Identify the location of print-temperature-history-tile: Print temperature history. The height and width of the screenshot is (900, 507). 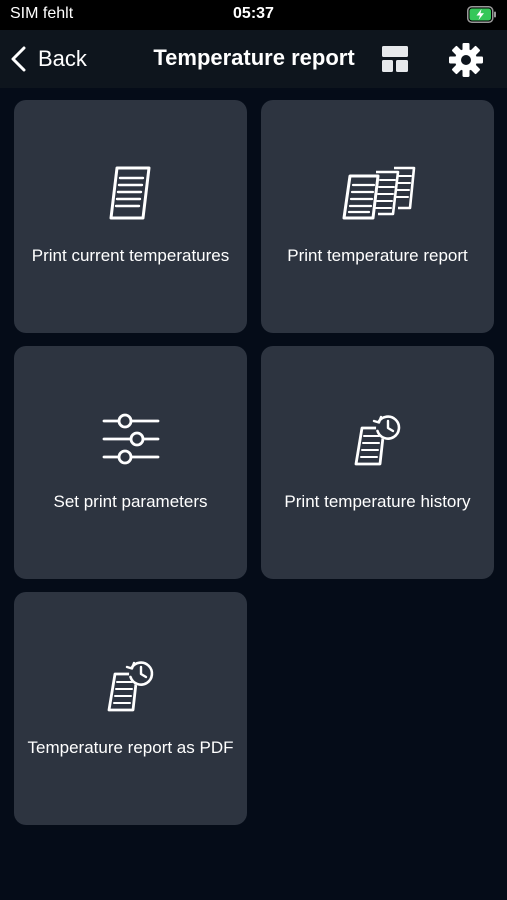
(377, 462).